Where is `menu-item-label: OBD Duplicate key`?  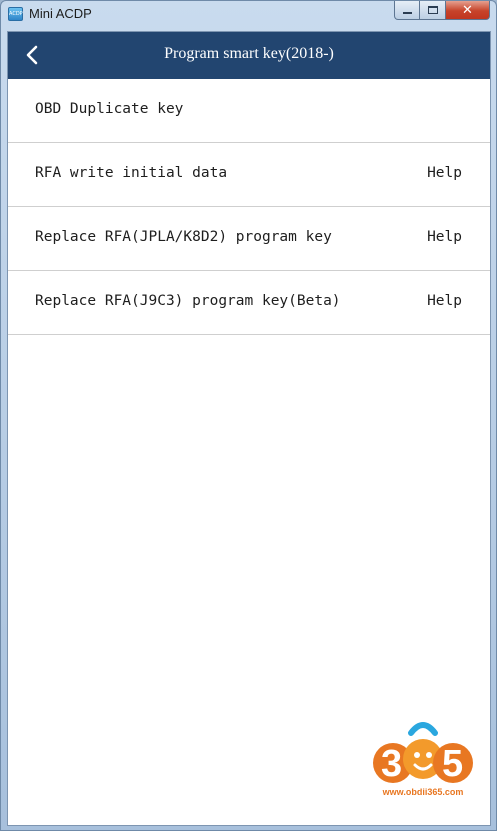
menu-item-label: OBD Duplicate key is located at coordinates (109, 109).